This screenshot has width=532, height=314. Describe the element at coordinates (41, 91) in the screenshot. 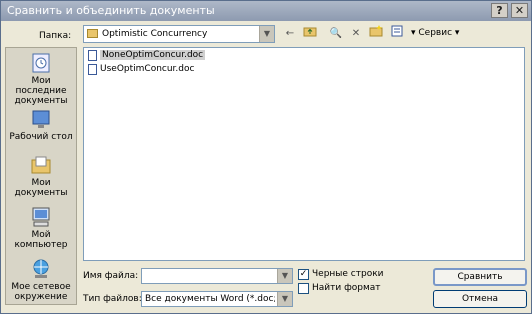

I see `place-label: Мои последние документы` at that location.